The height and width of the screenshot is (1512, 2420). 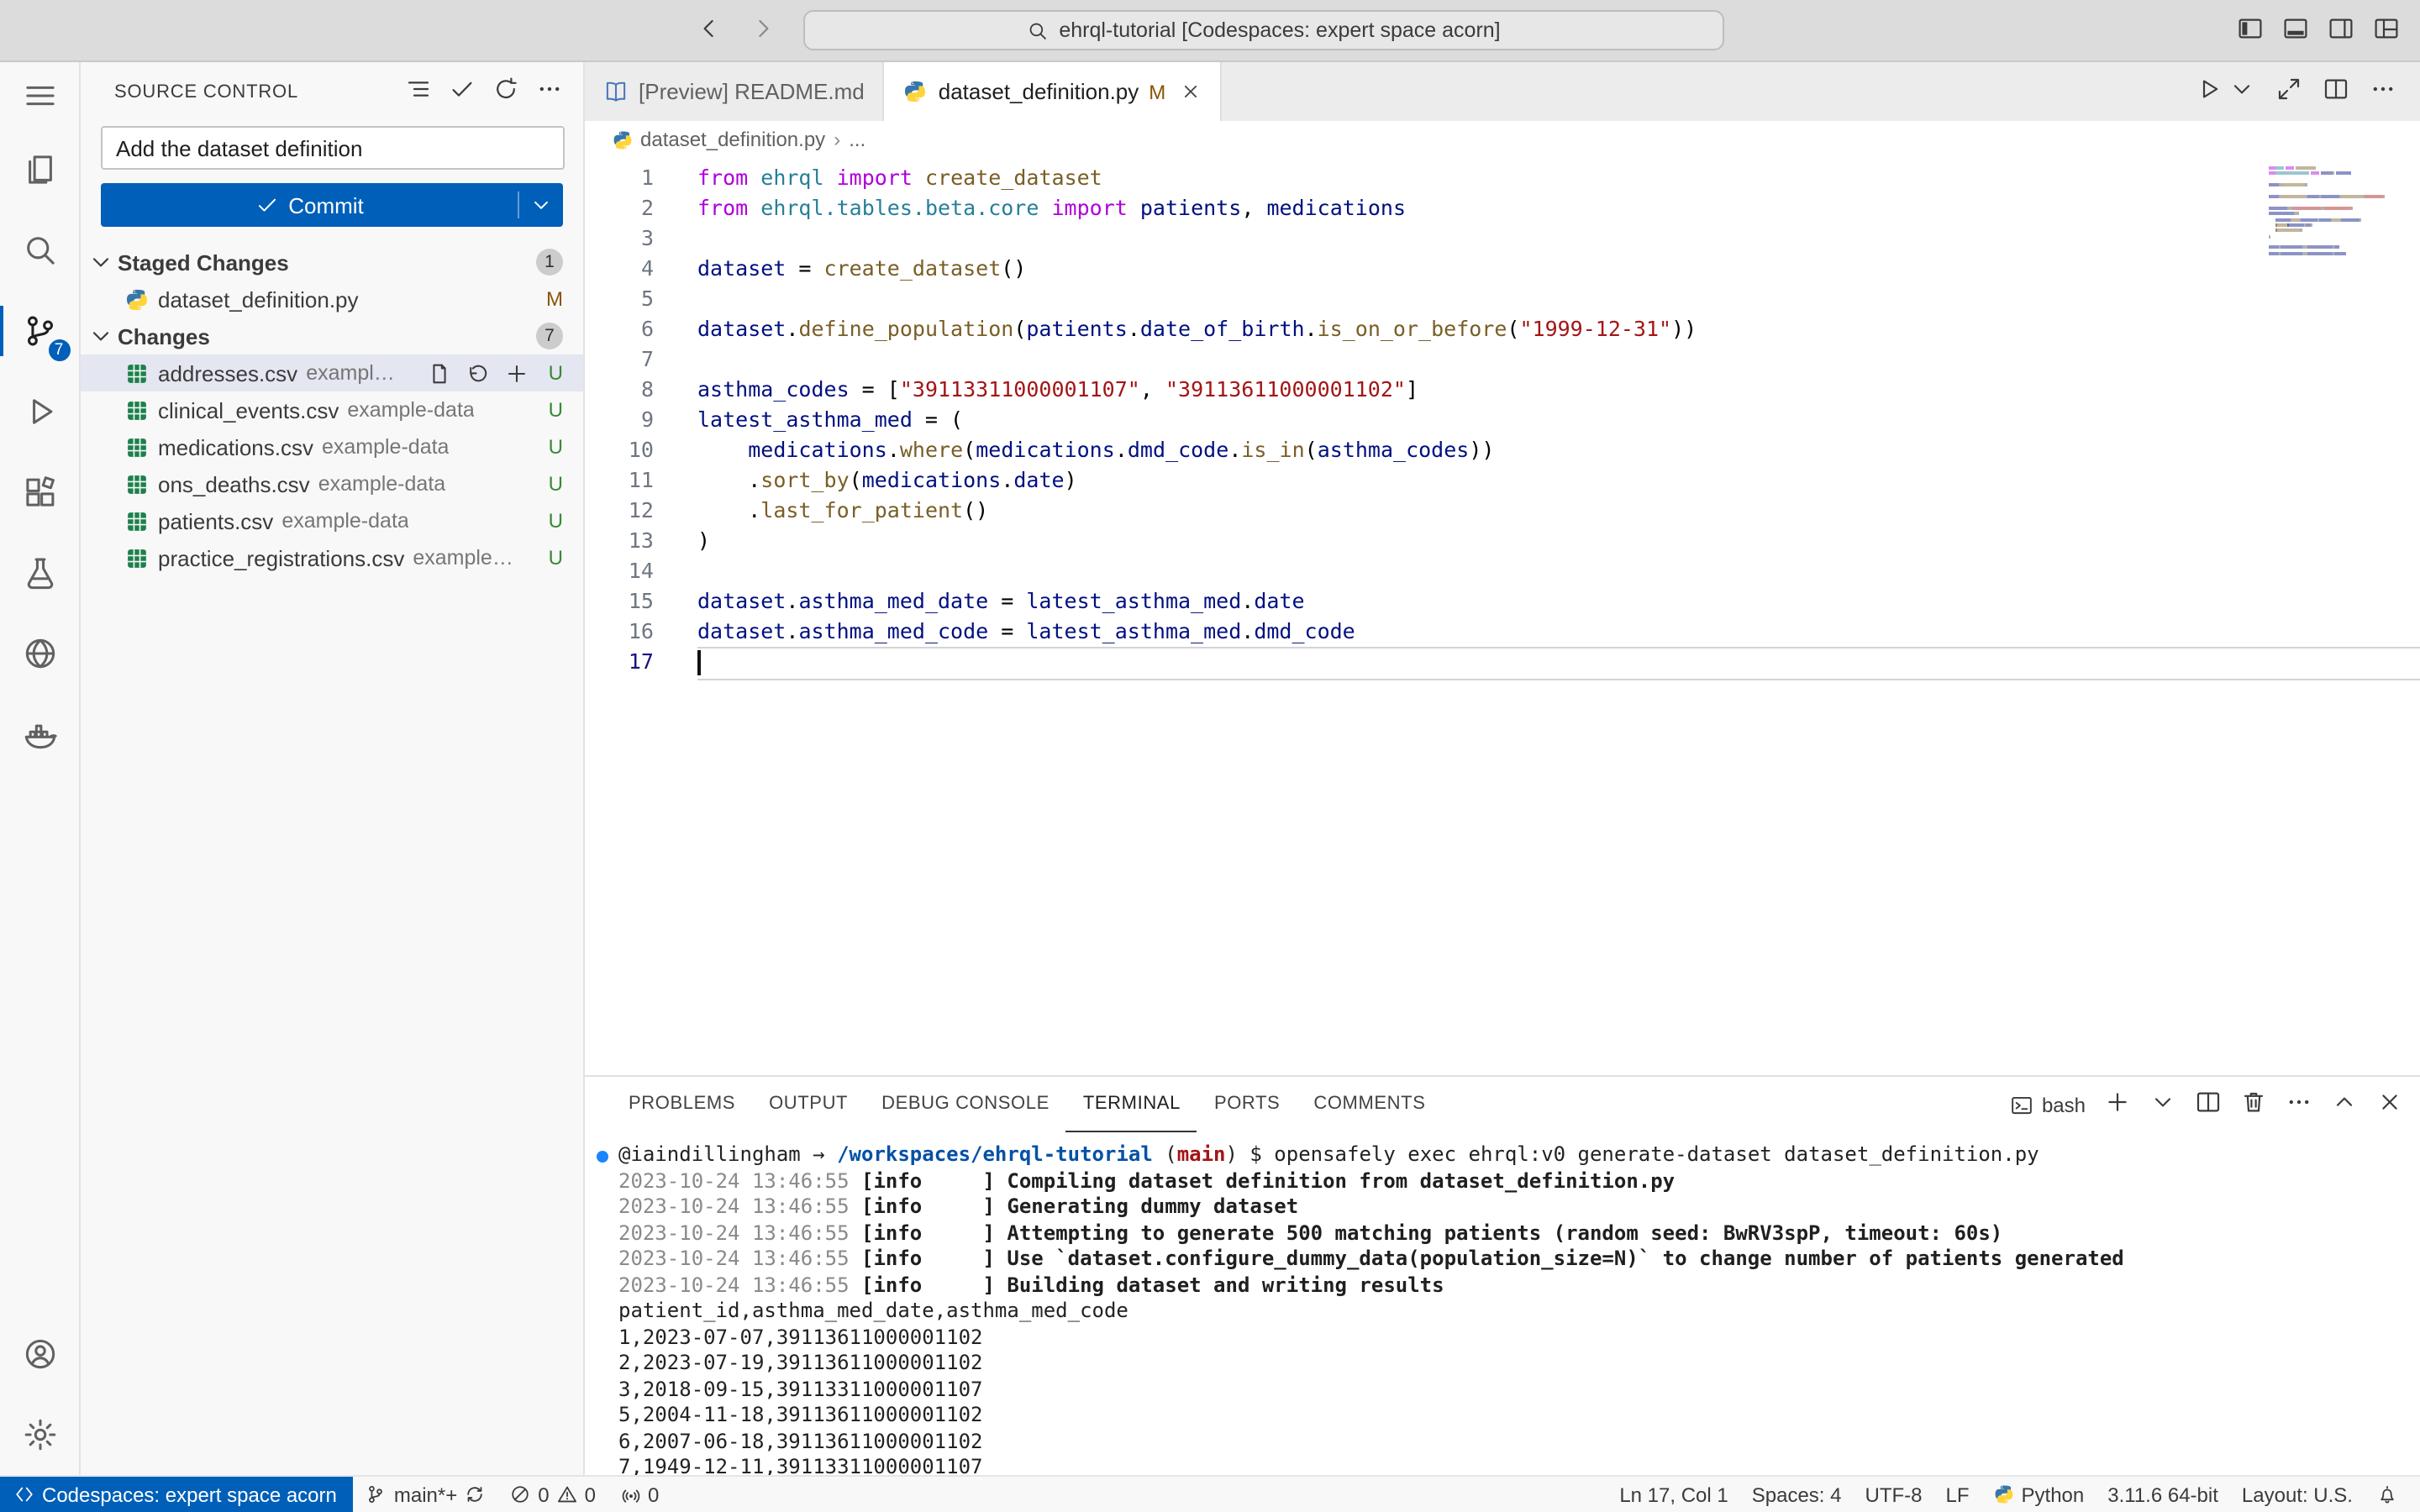 What do you see at coordinates (1797, 1494) in the screenshot?
I see `indentation: Spaces: 4` at bounding box center [1797, 1494].